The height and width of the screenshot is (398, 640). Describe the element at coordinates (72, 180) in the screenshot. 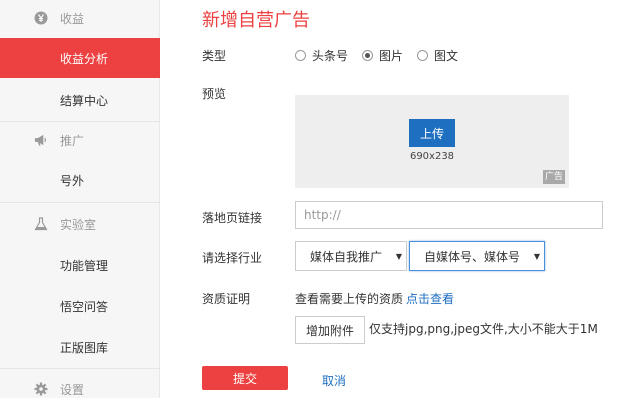

I see `sidebar-item-label: 号外` at that location.